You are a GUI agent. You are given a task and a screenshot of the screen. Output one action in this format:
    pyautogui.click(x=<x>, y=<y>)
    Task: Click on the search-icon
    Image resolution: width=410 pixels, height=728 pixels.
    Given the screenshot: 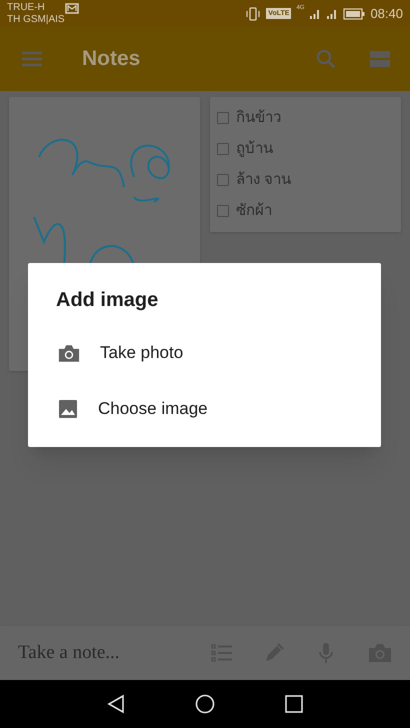 What is the action you would take?
    pyautogui.click(x=326, y=59)
    